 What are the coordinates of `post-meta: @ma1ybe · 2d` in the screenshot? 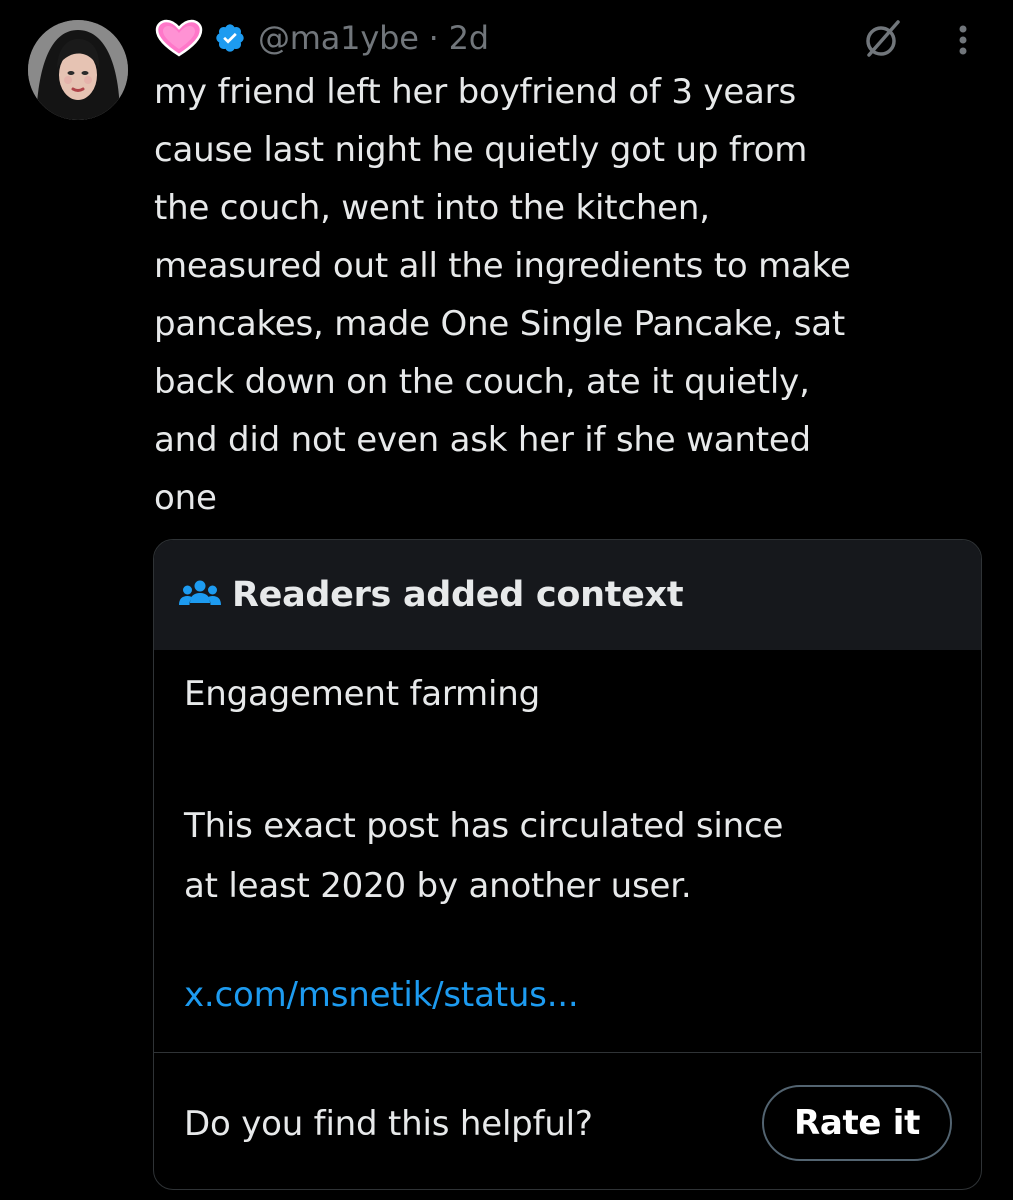 It's located at (373, 38).